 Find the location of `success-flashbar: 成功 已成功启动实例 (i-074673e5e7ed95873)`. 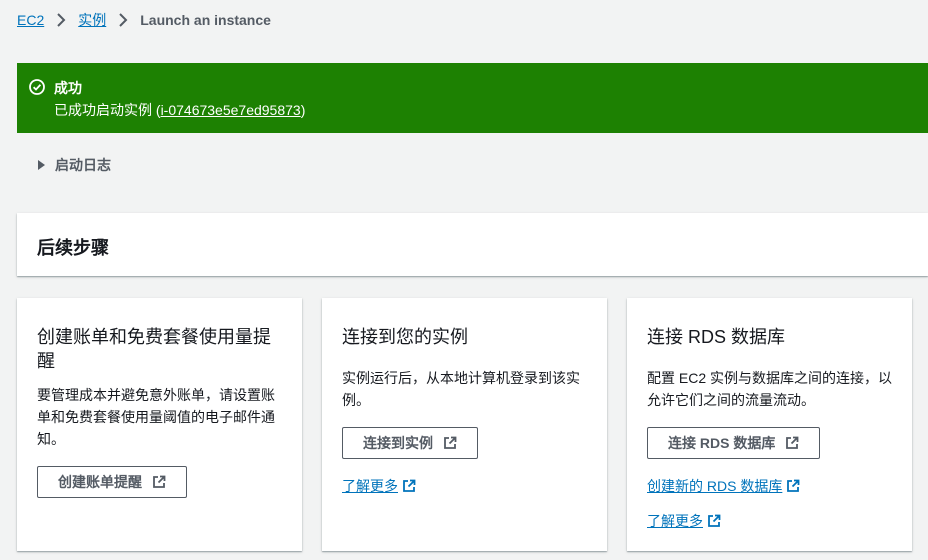

success-flashbar: 成功 已成功启动实例 (i-074673e5e7ed95873) is located at coordinates (472, 98).